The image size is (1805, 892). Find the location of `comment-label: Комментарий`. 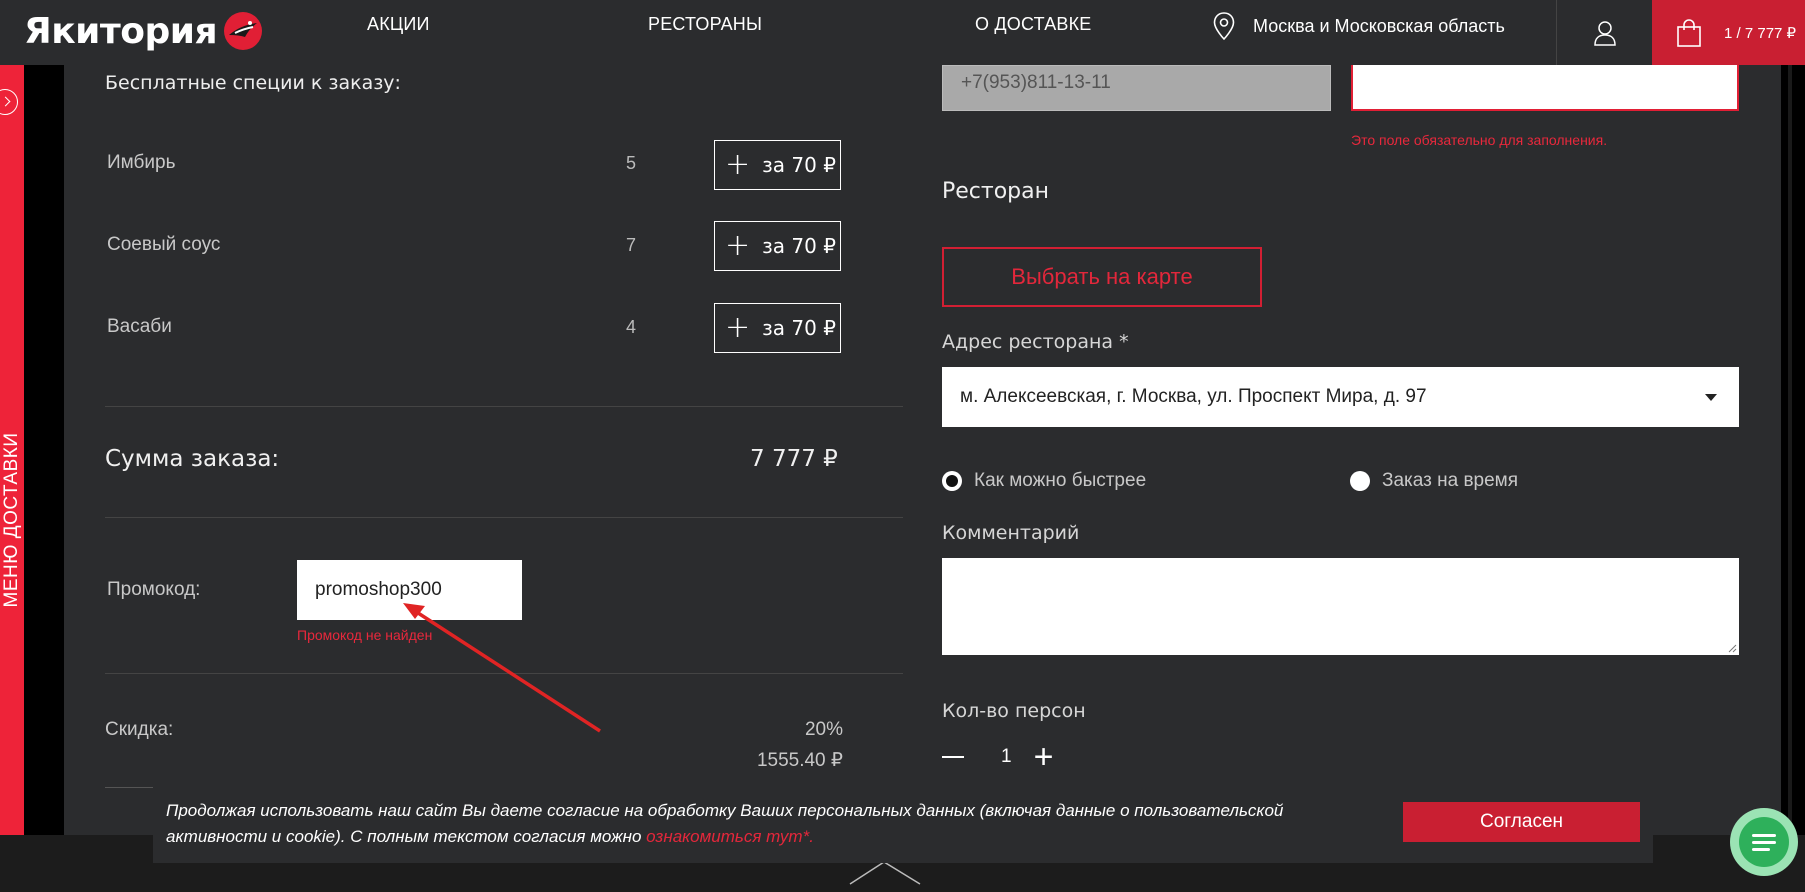

comment-label: Комментарий is located at coordinates (1011, 533).